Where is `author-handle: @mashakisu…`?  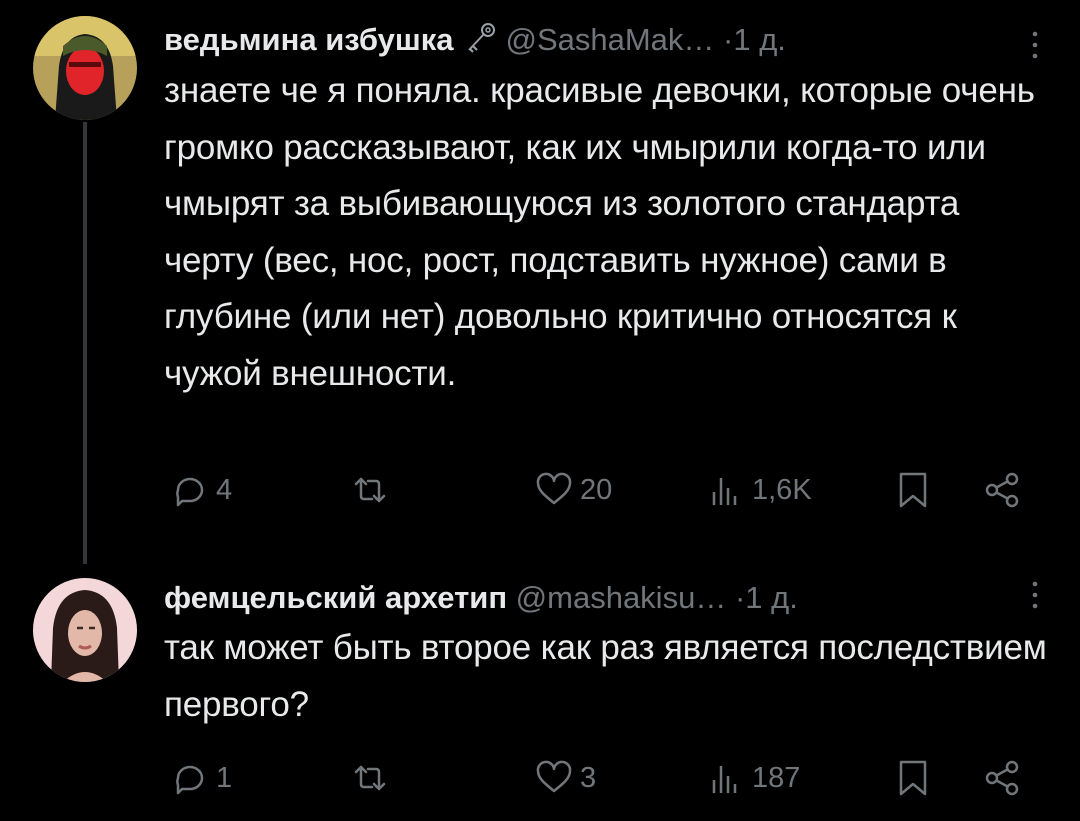 author-handle: @mashakisu… is located at coordinates (621, 597).